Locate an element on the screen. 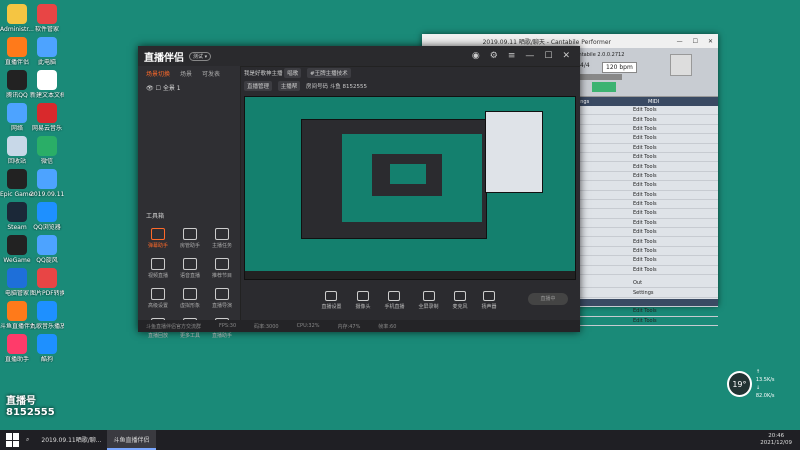 Image resolution: width=800 pixels, height=450 pixels. desktop-icon: 腾讯QQ is located at coordinates (17, 84).